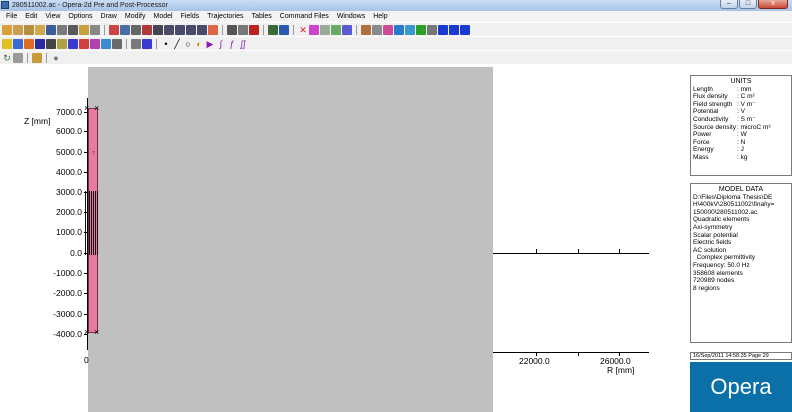 The image size is (792, 412). I want to click on minimize-button: –, so click(729, 4).